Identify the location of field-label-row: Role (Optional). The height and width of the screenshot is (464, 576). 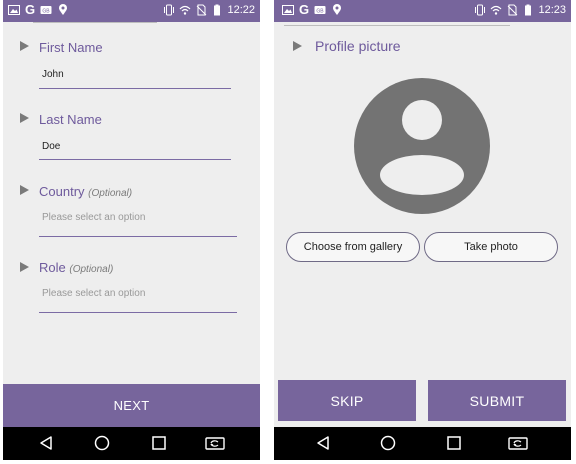
(76, 267).